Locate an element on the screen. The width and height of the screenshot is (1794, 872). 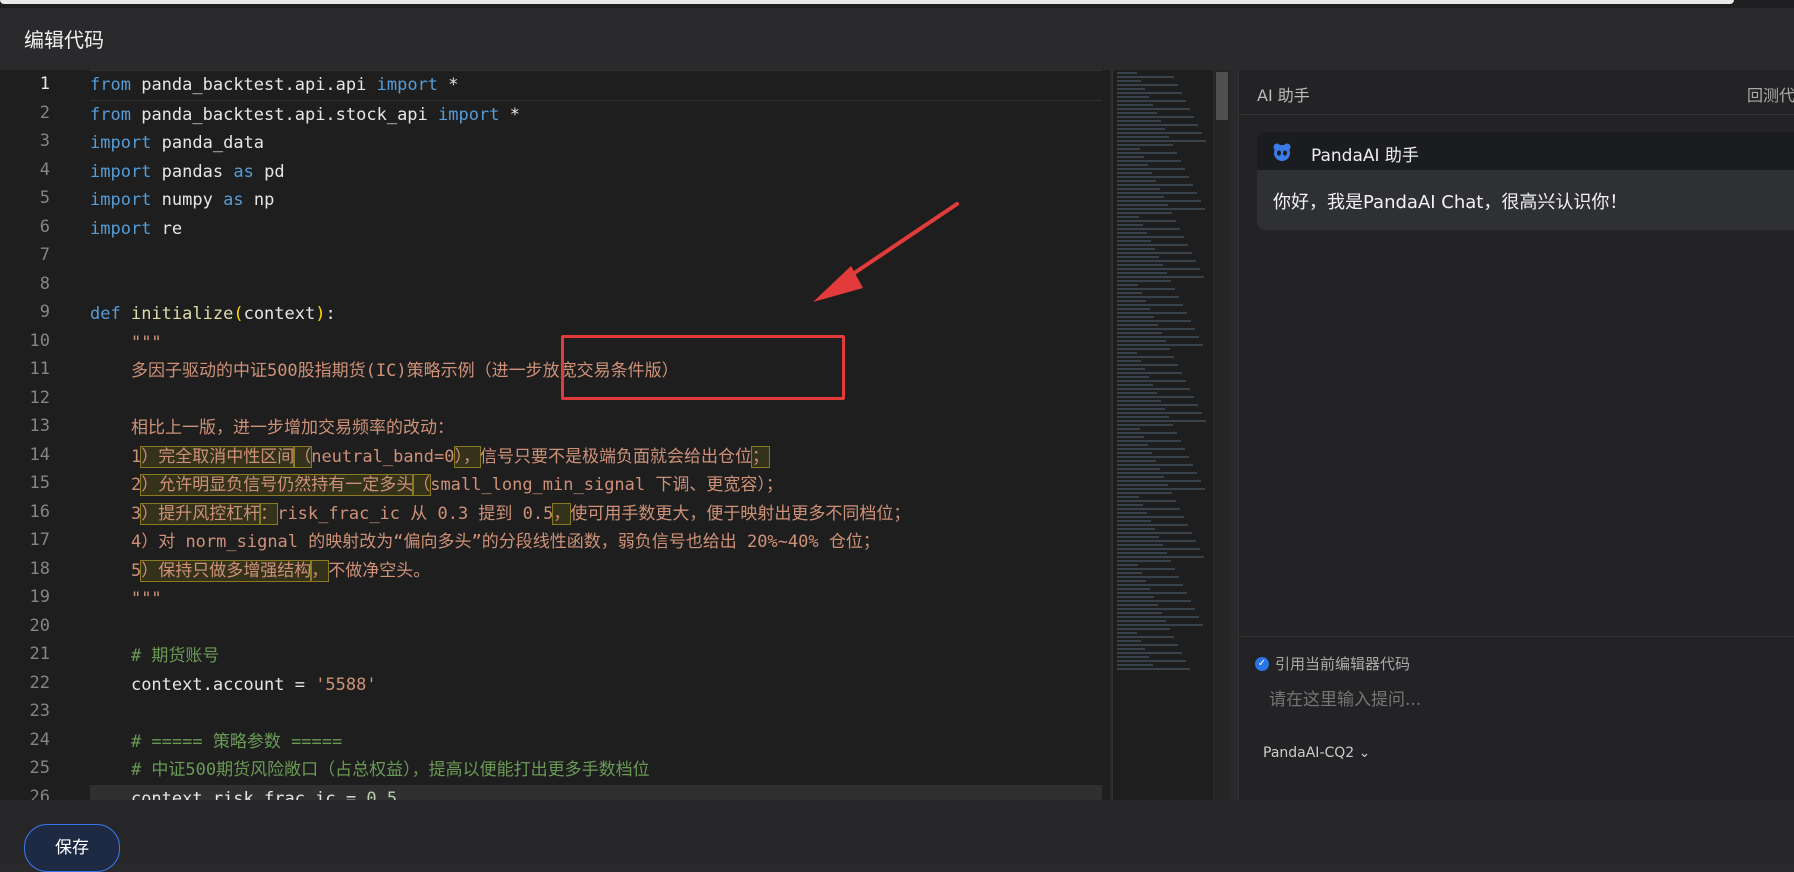
line-number: 24 is located at coordinates (39, 739).